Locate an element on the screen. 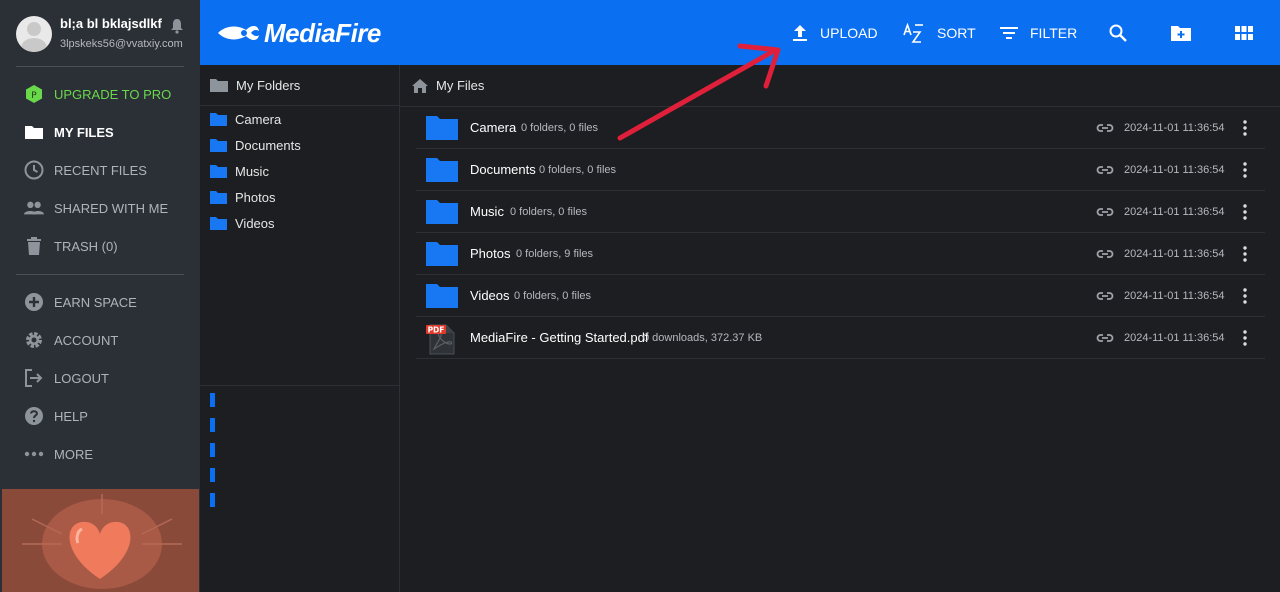  tree-divider is located at coordinates (299, 385).